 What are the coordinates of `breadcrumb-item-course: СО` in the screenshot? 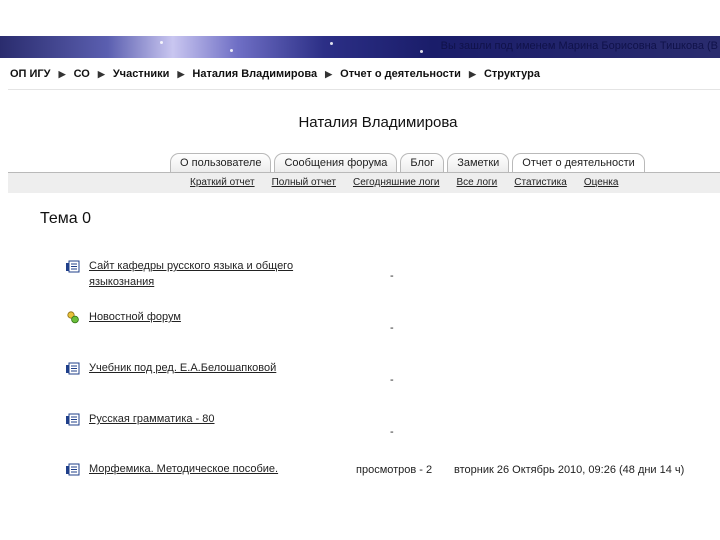 It's located at (82, 74).